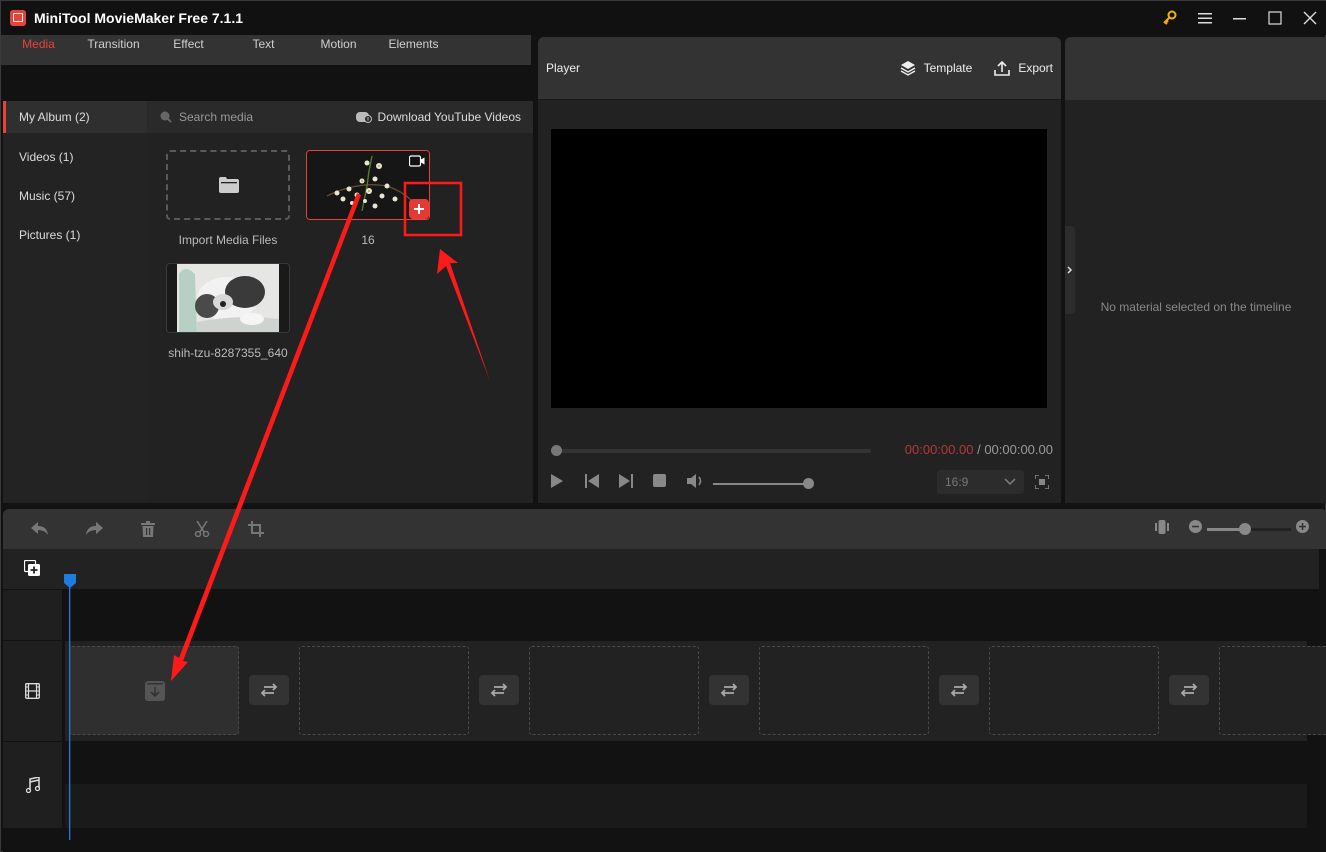  I want to click on add-track-icon, so click(31, 567).